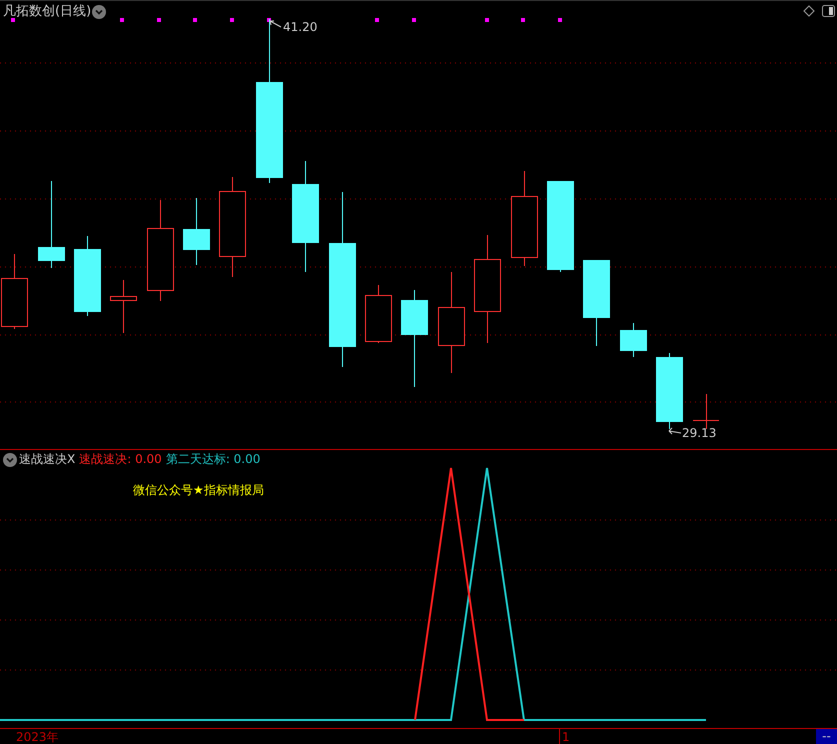 This screenshot has height=744, width=837. What do you see at coordinates (826, 736) in the screenshot?
I see `corner-button: --` at bounding box center [826, 736].